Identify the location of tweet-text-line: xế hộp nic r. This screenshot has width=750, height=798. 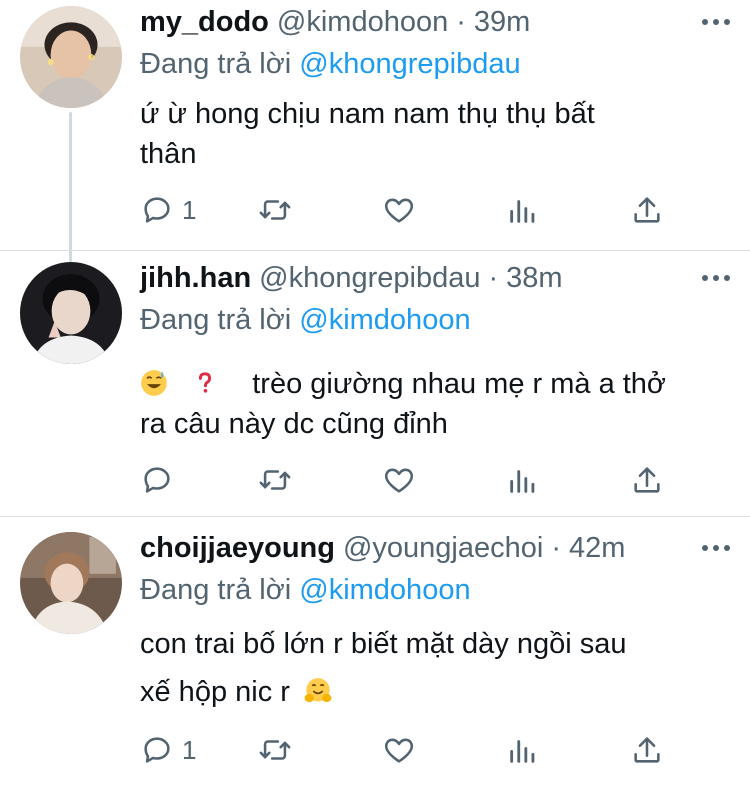
(435, 692).